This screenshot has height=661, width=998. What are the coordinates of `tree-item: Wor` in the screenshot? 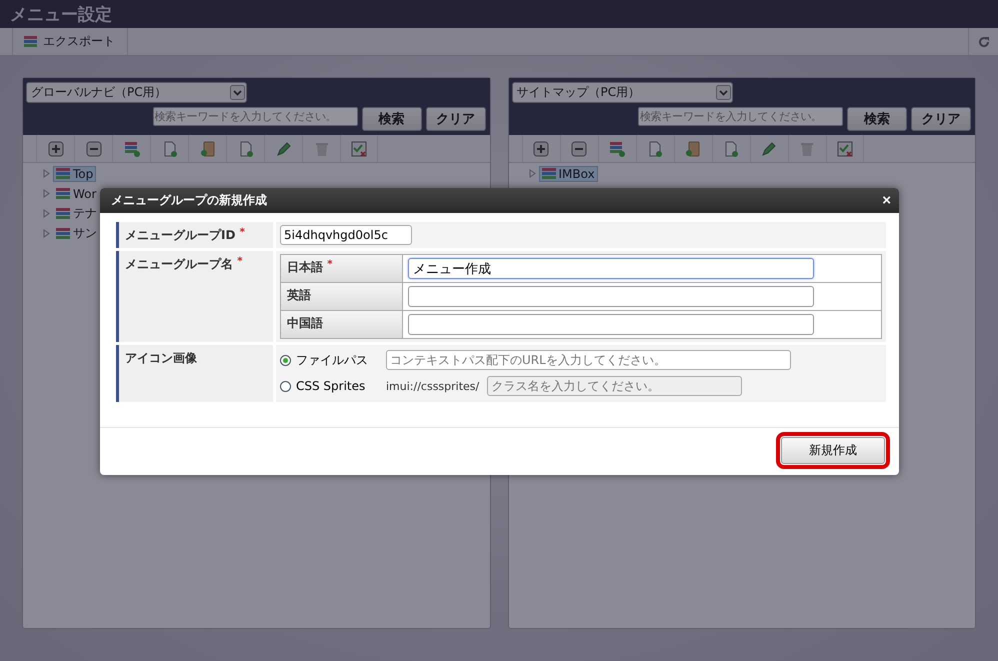 It's located at (76, 194).